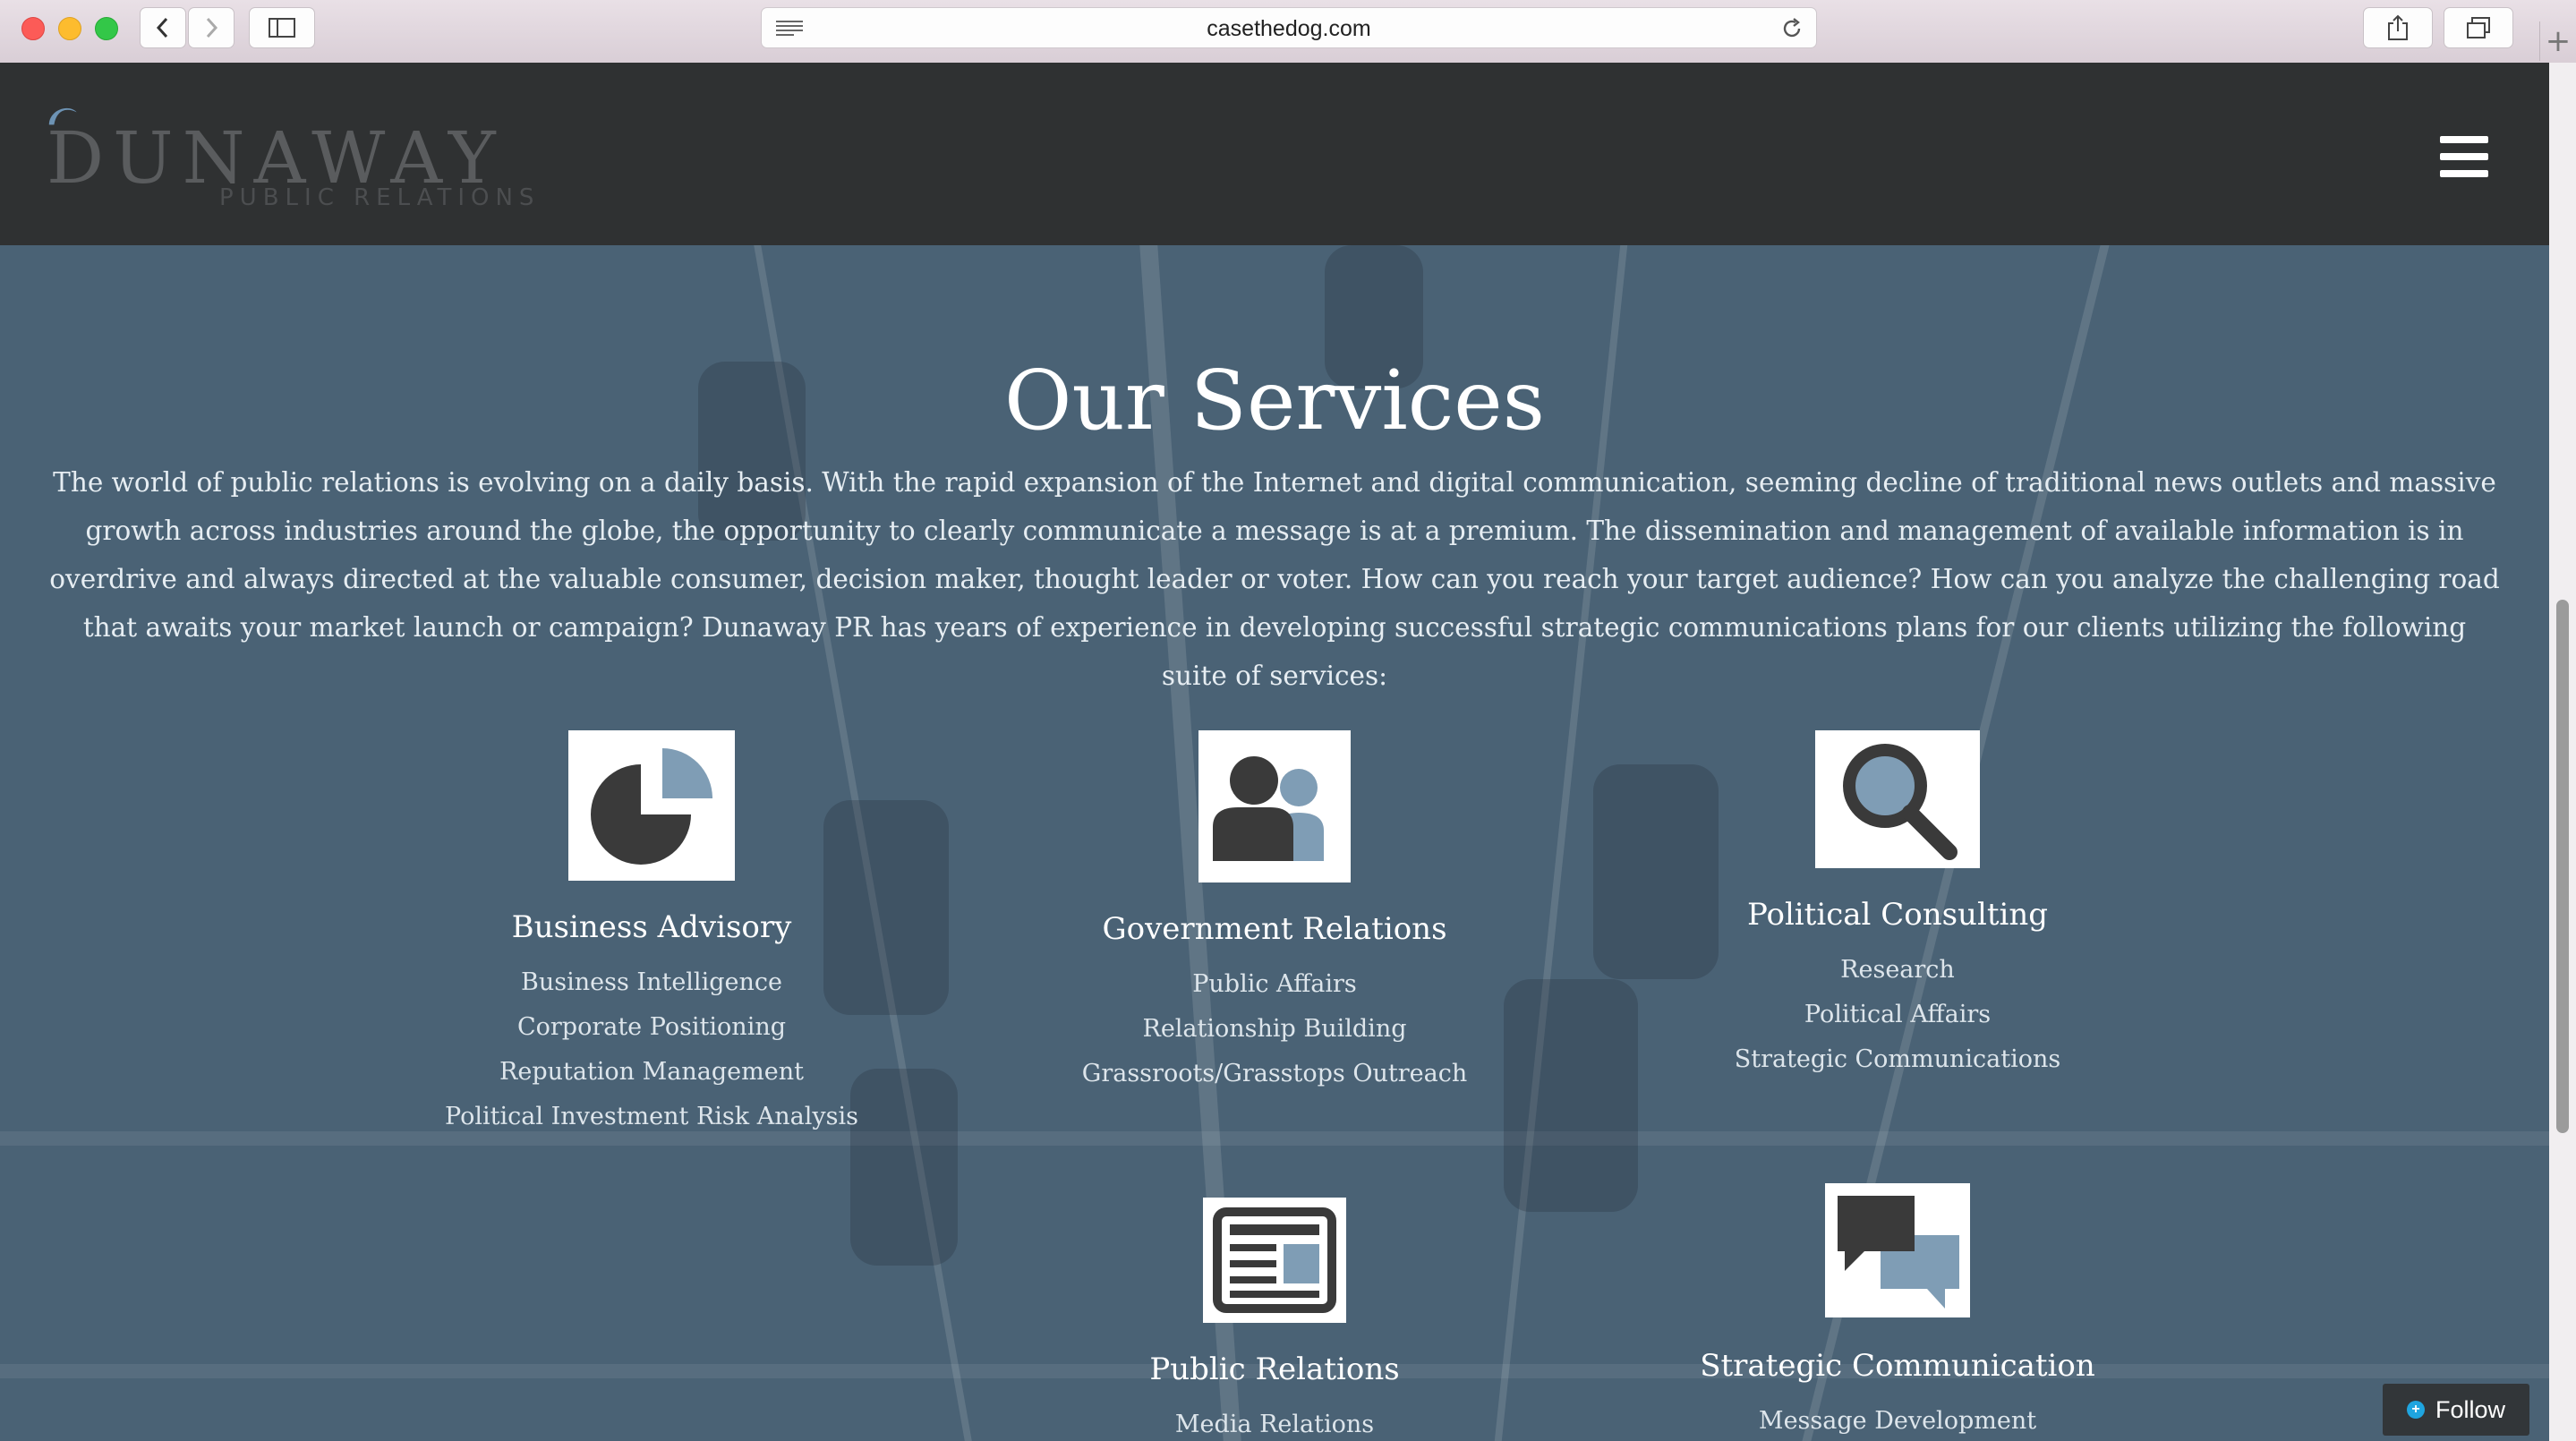 The image size is (2576, 1441). I want to click on chevron-left-icon, so click(162, 27).